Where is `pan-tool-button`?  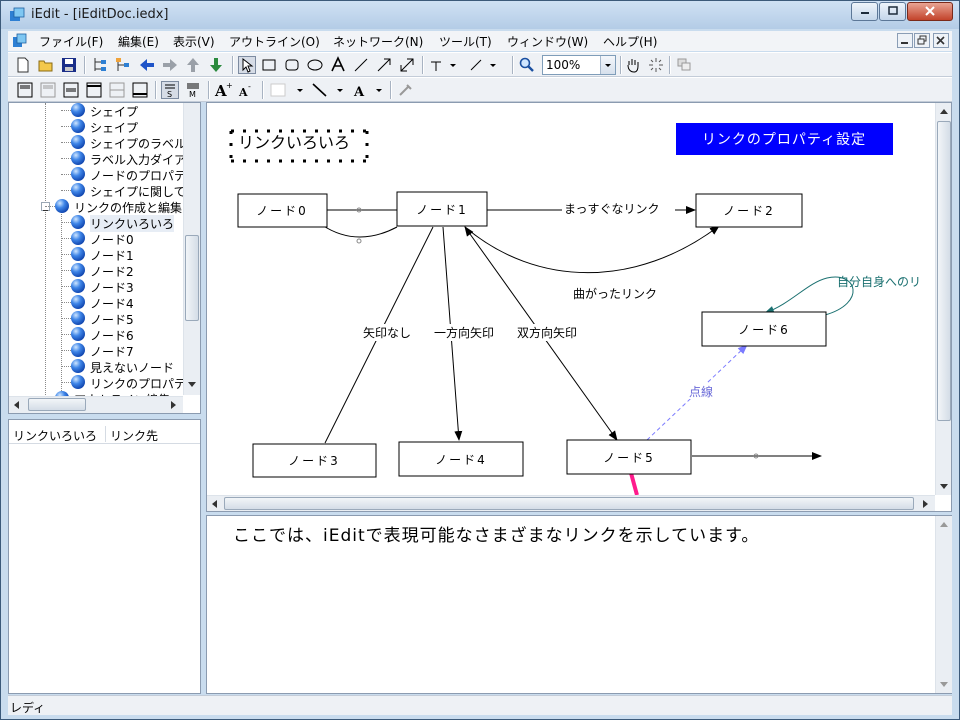 pan-tool-button is located at coordinates (633, 65).